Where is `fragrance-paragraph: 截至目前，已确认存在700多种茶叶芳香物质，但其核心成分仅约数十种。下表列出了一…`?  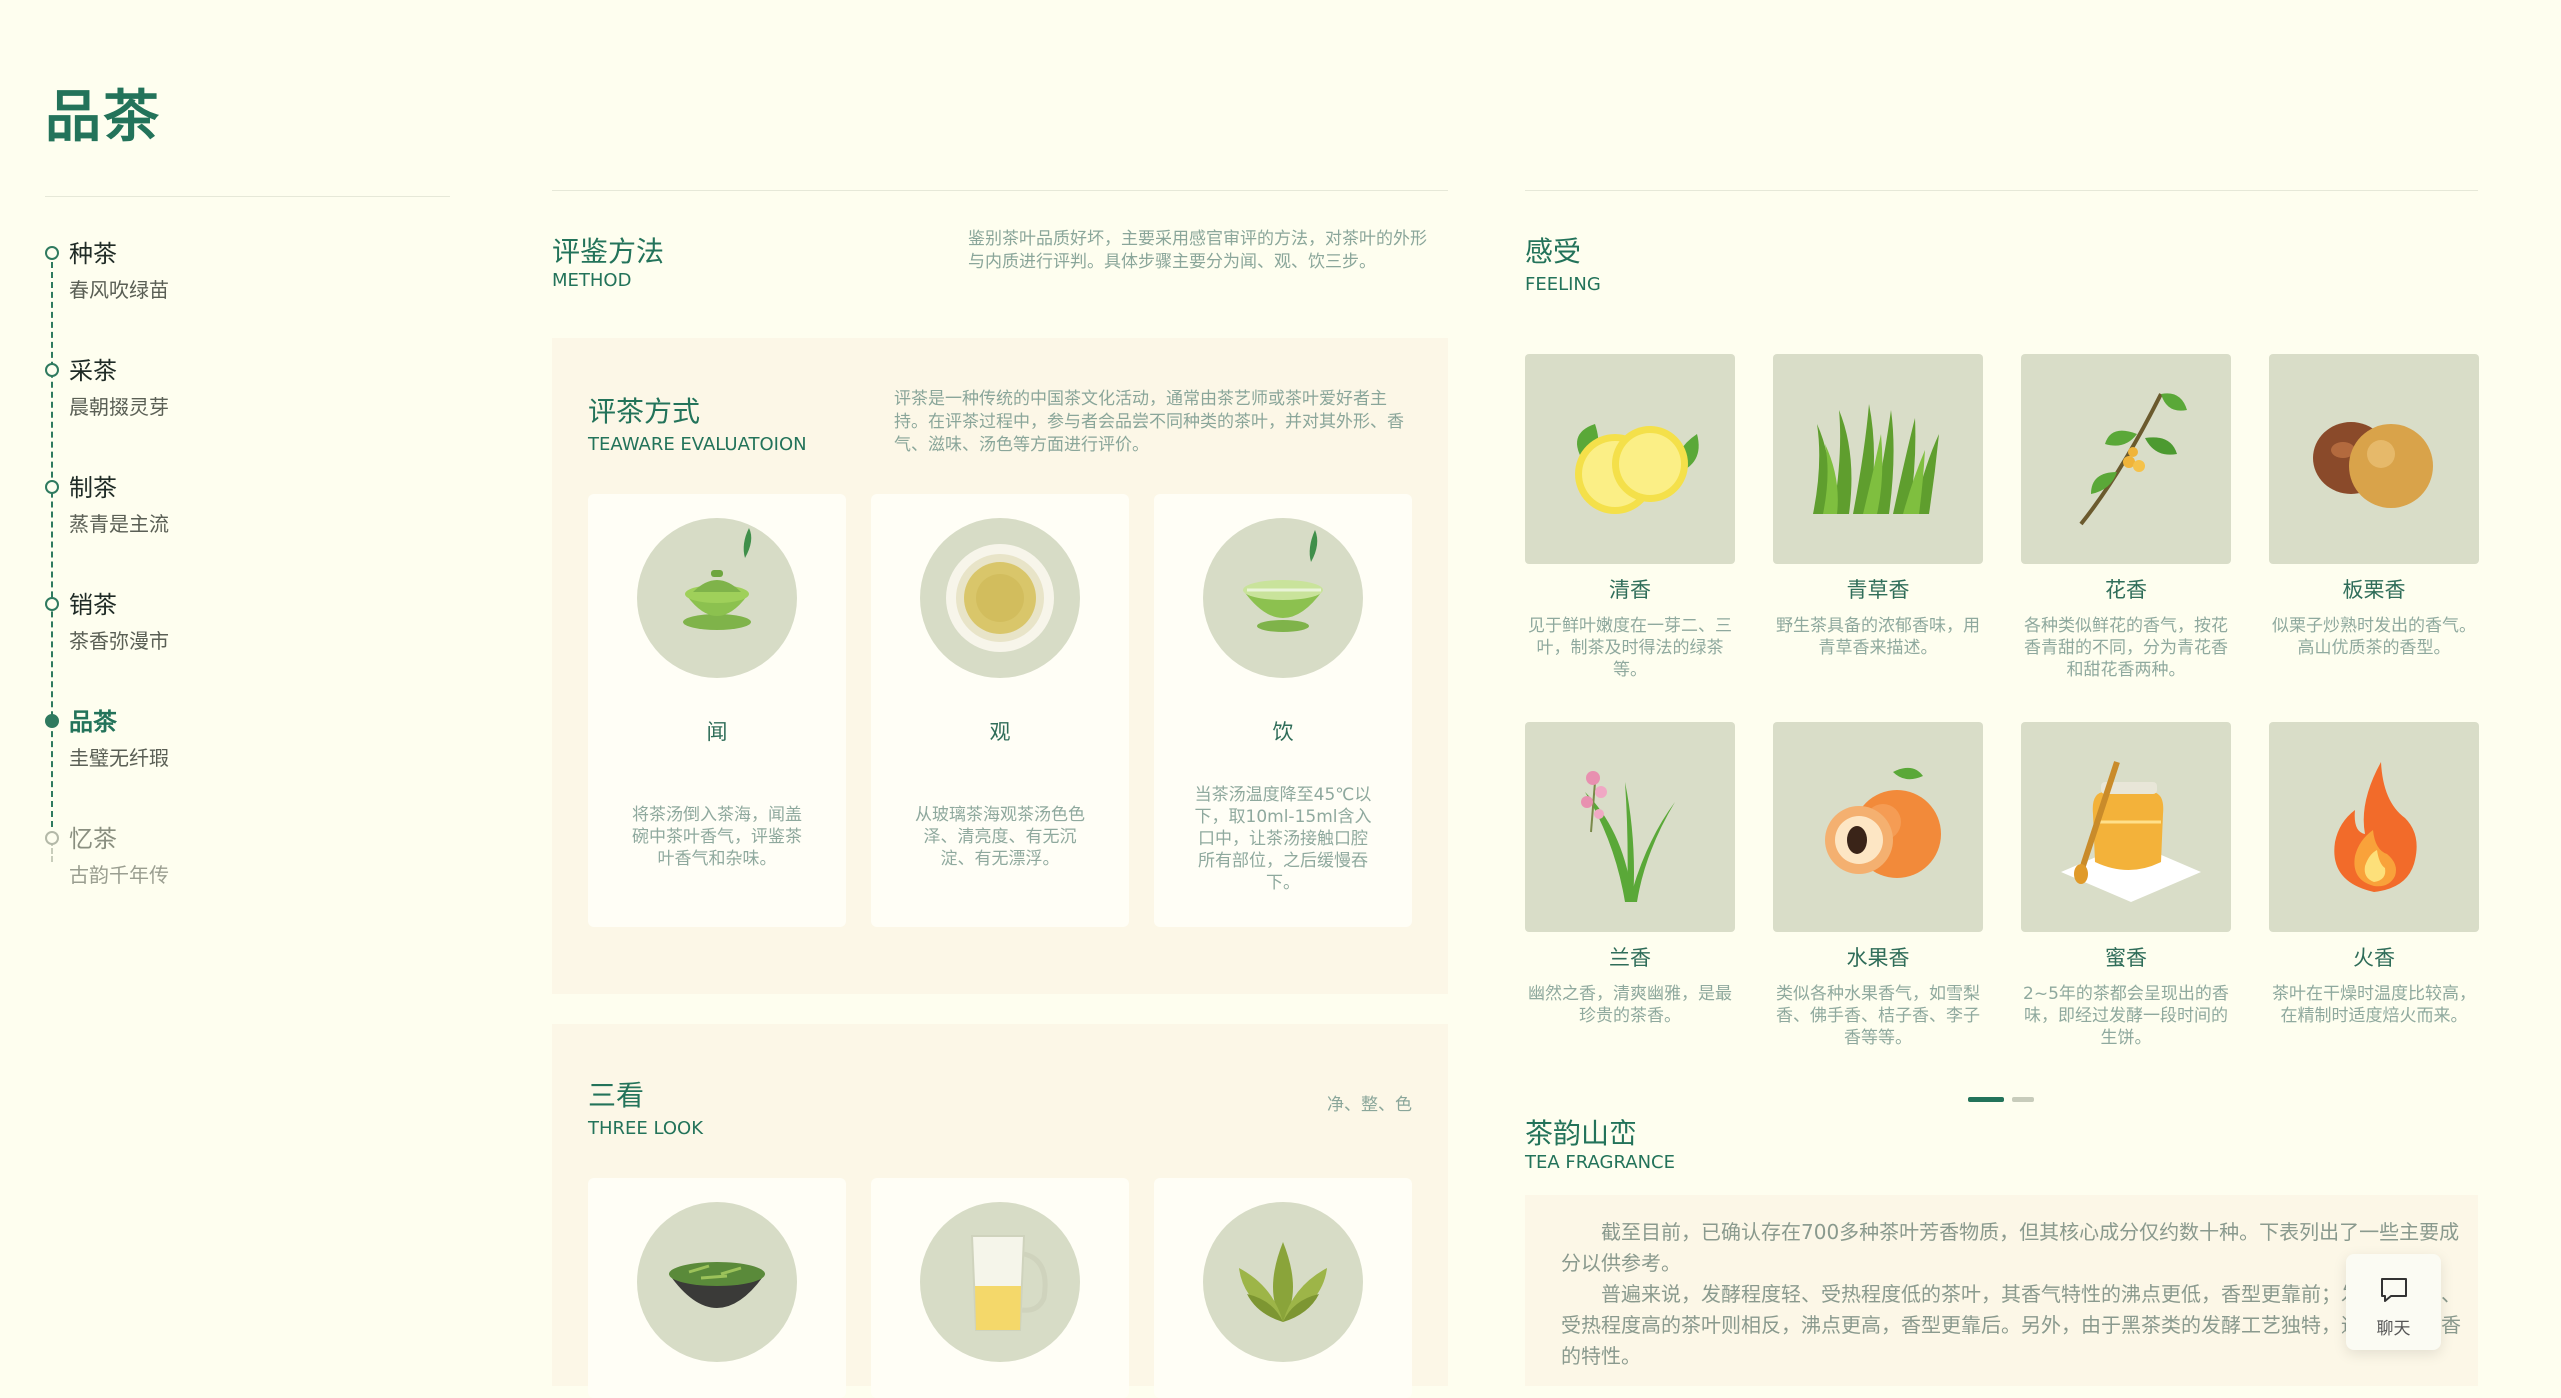
fragrance-paragraph: 截至目前，已确认存在700多种茶叶芳香物质，但其核心成分仅约数十种。下表列出了一… is located at coordinates (2010, 1247).